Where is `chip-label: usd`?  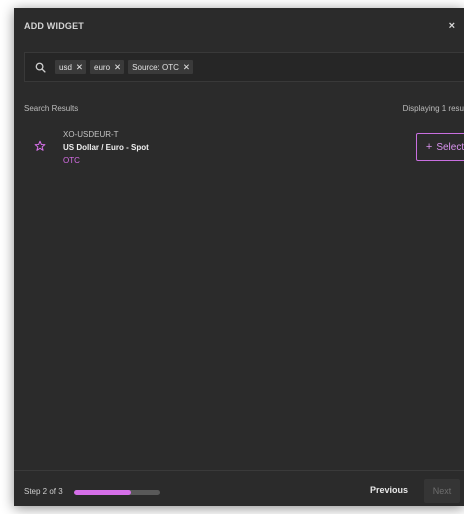 chip-label: usd is located at coordinates (65, 67).